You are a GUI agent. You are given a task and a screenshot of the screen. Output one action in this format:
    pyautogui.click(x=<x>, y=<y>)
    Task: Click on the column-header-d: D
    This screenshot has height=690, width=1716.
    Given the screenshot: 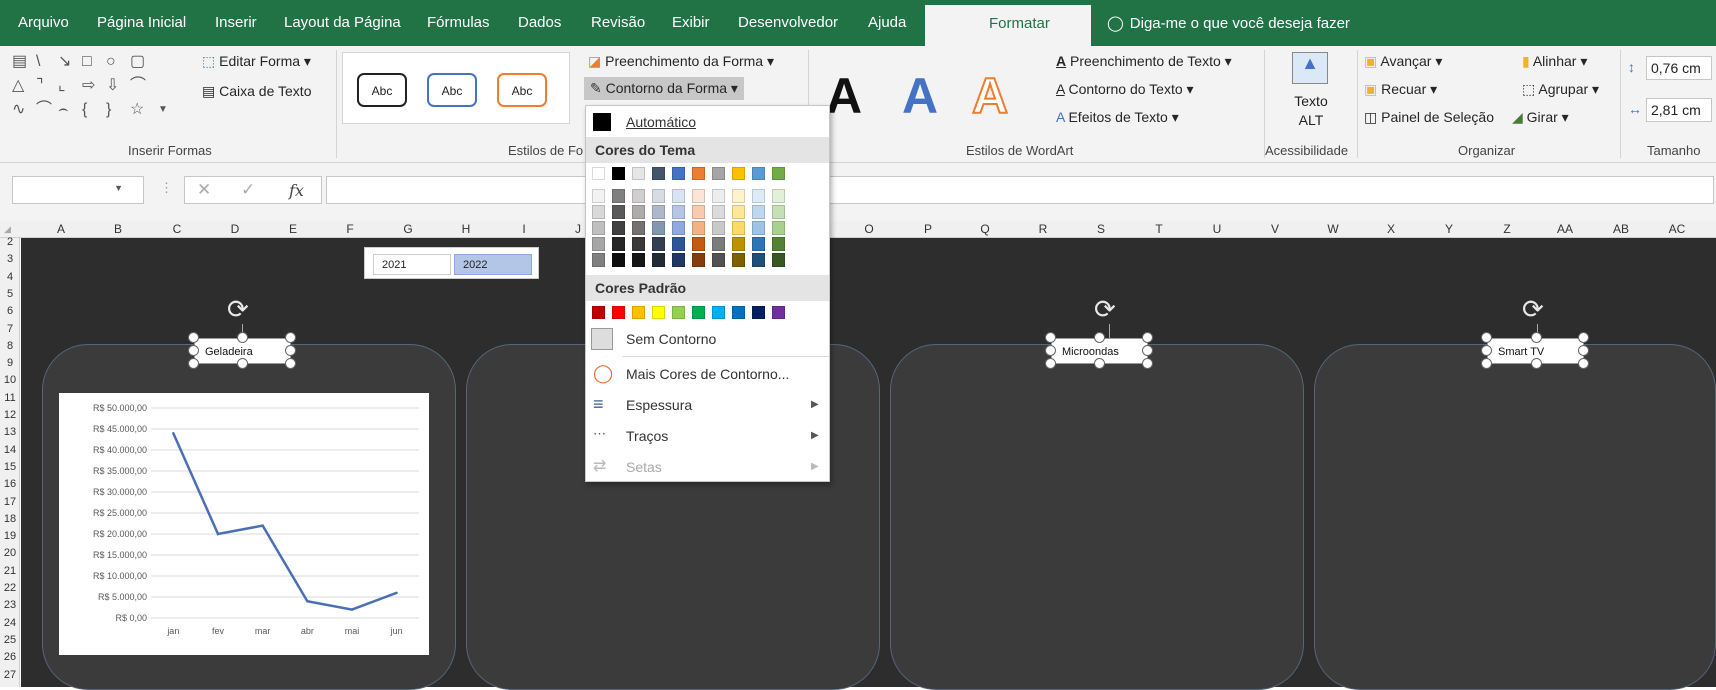 What is the action you would take?
    pyautogui.click(x=235, y=229)
    